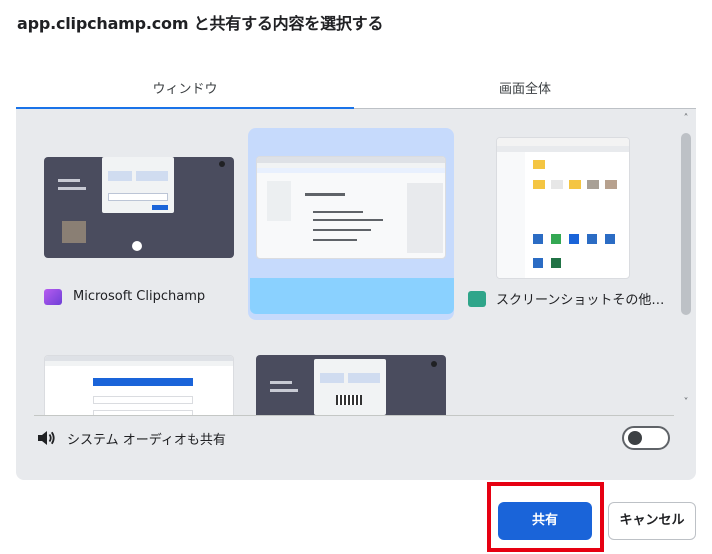 This screenshot has height=554, width=712. What do you see at coordinates (46, 438) in the screenshot?
I see `speaker-icon` at bounding box center [46, 438].